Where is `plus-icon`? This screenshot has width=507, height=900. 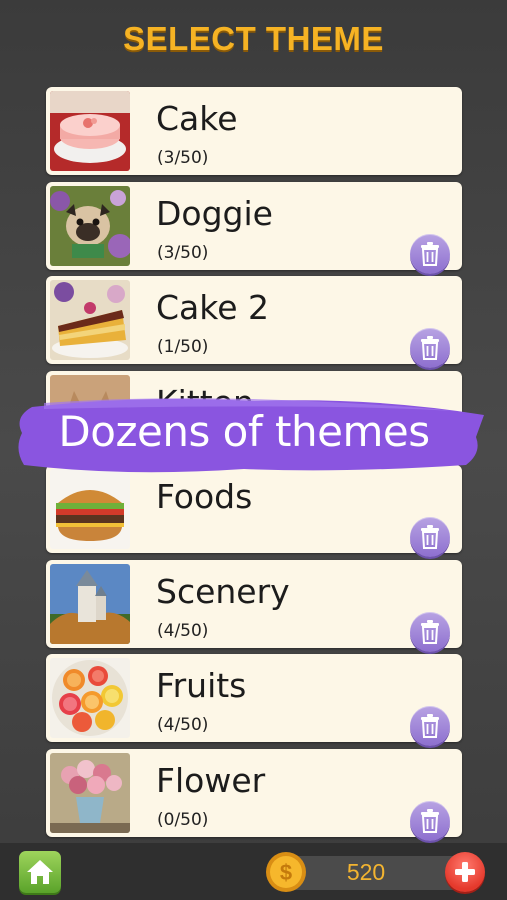 plus-icon is located at coordinates (465, 872).